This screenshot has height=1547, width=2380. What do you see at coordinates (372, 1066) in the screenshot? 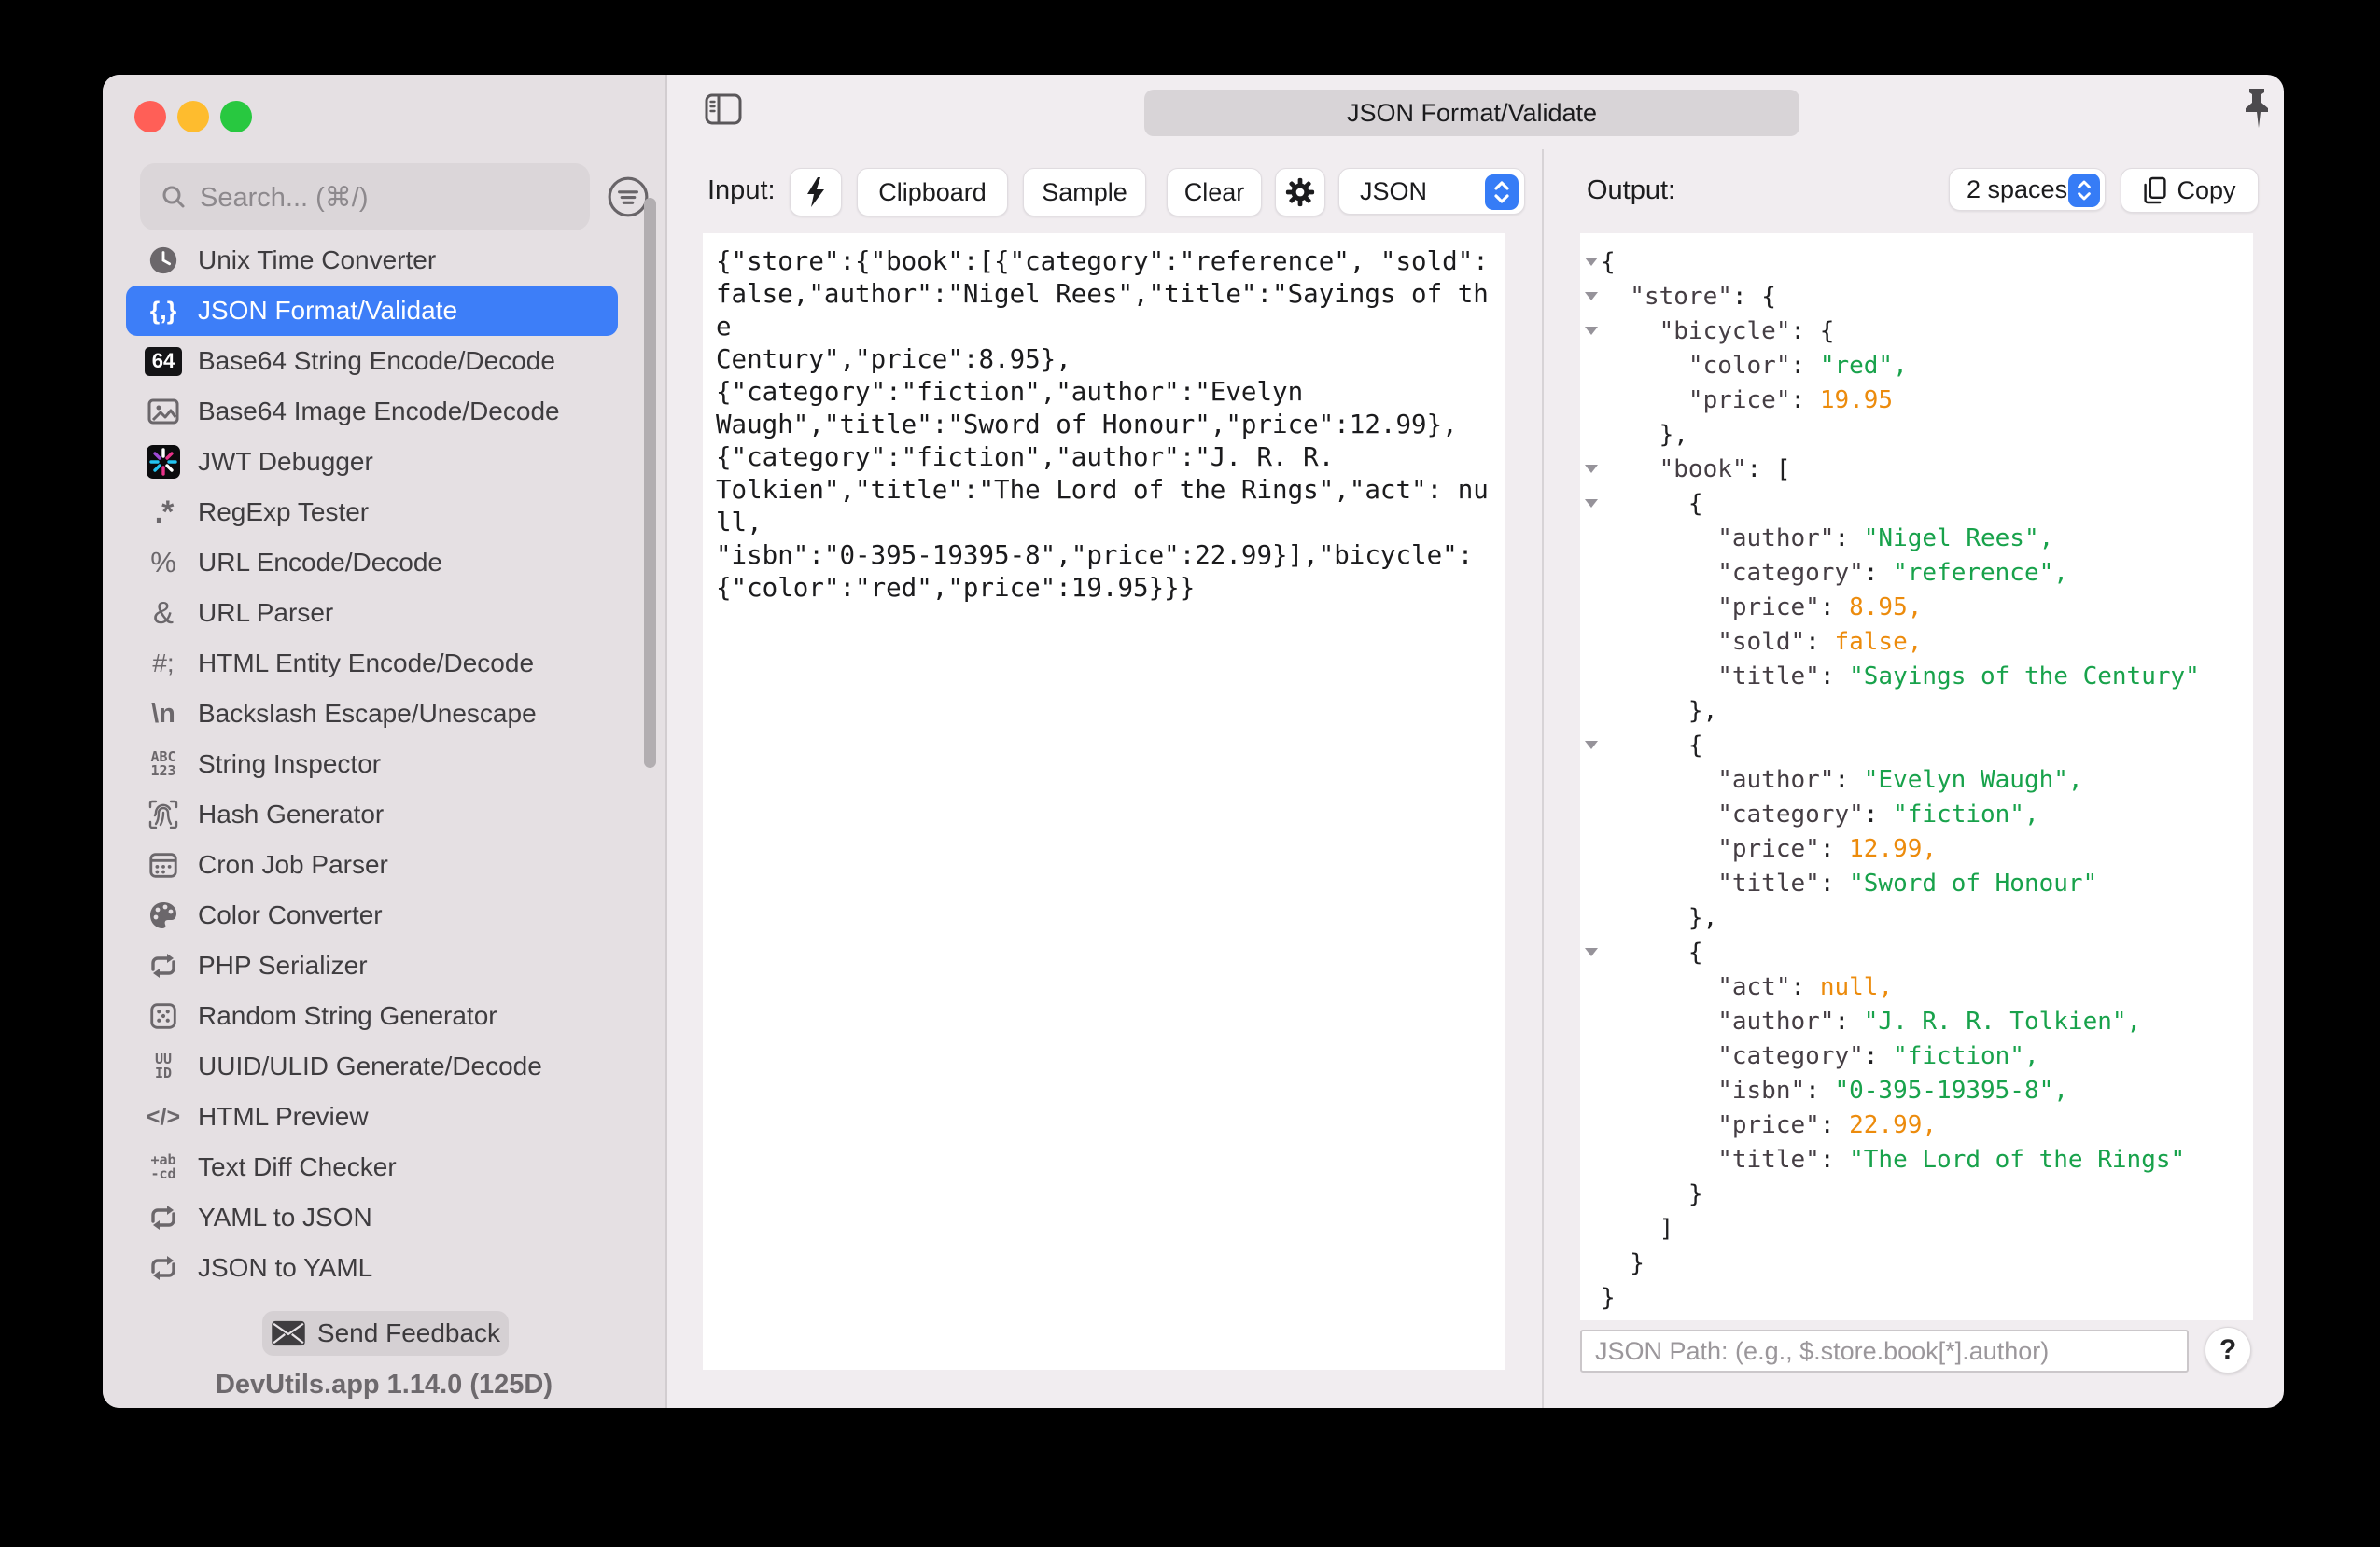
I see `sidebar-item-uuid-ulid: UU ID UUID/ULID Generate/Decode` at bounding box center [372, 1066].